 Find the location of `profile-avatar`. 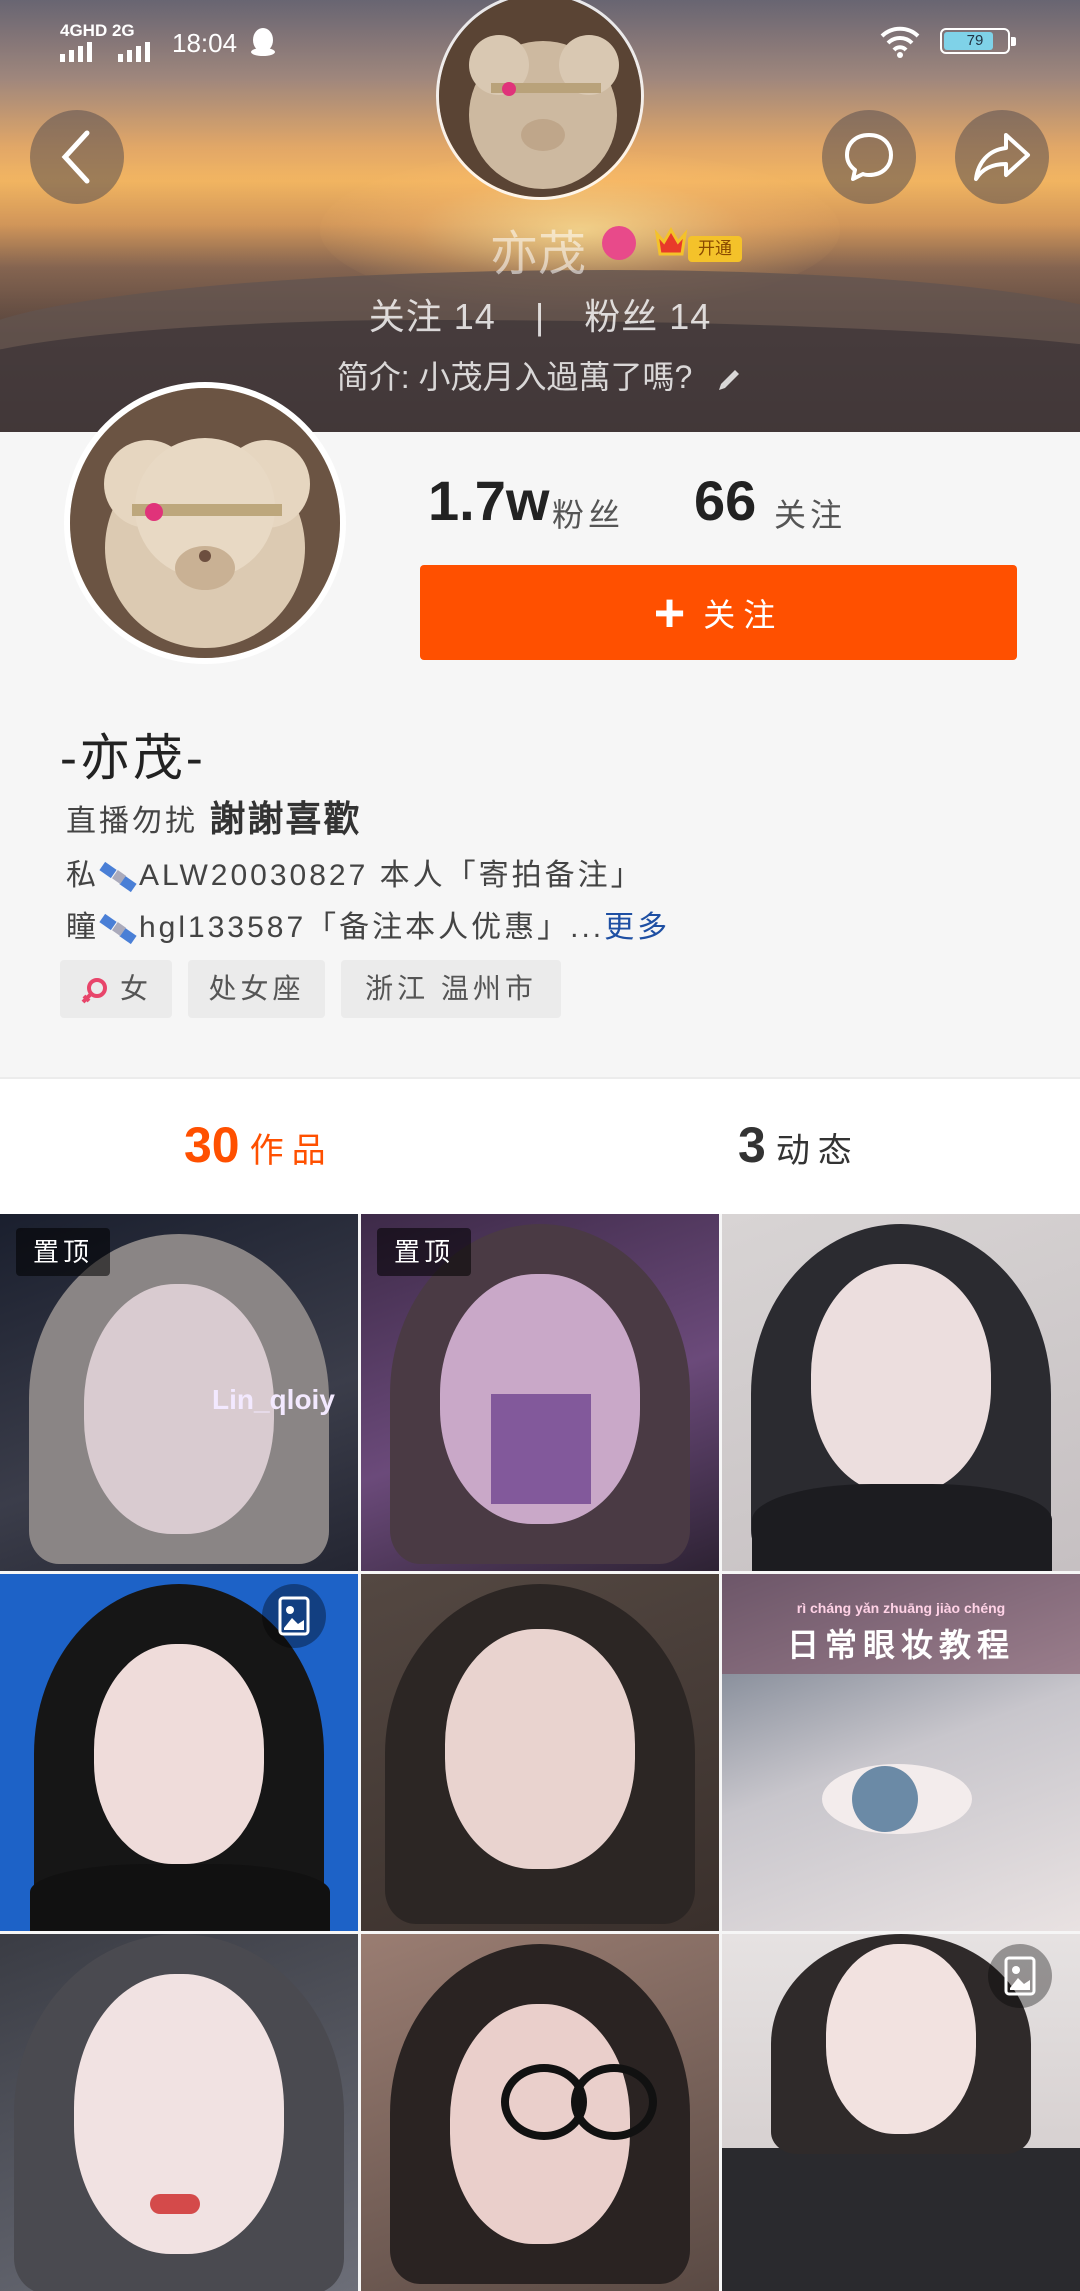

profile-avatar is located at coordinates (205, 523).